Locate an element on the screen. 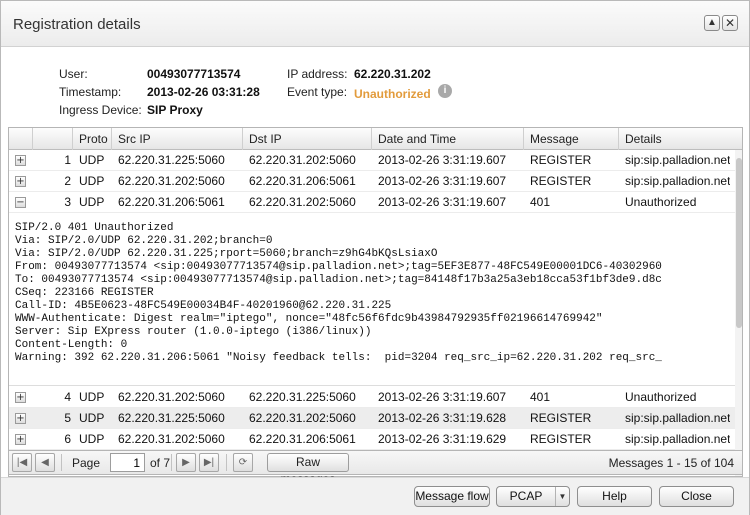  ingress-device-label: Ingress Device: is located at coordinates (100, 110).